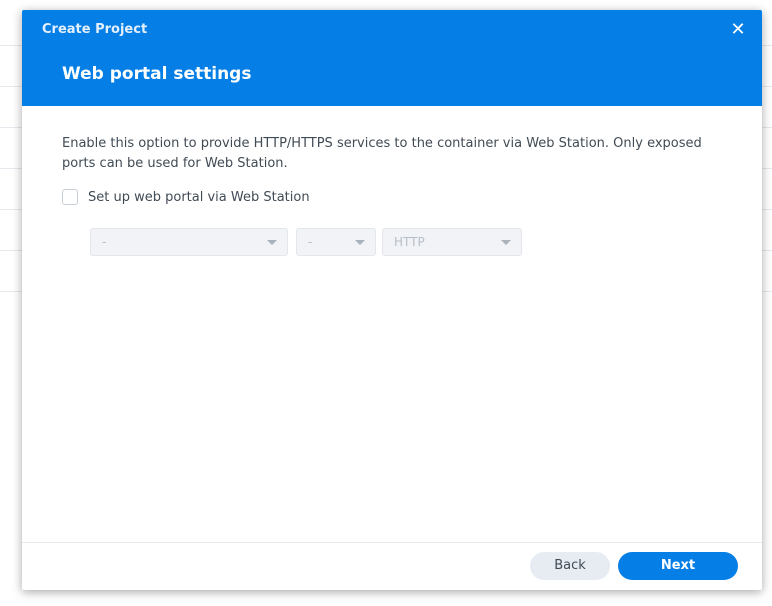  Describe the element at coordinates (70, 197) in the screenshot. I see `web-portal-checkbox` at that location.